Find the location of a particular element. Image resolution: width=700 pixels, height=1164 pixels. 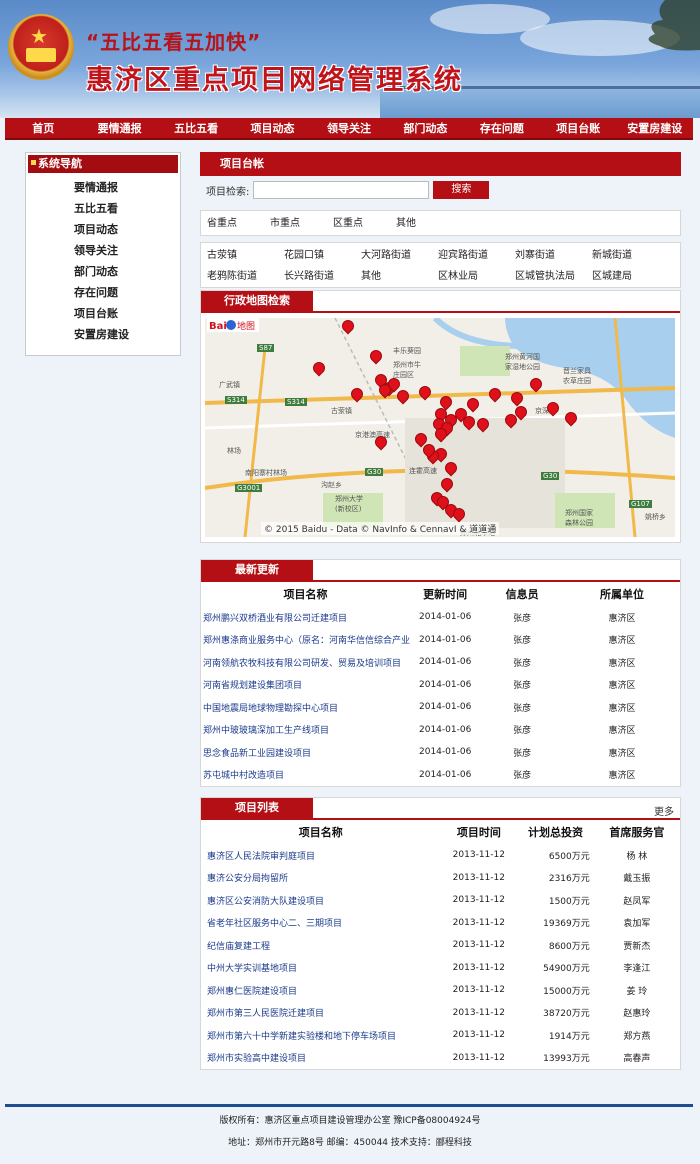

search-row: 项目检索: 搜索 is located at coordinates (440, 190).